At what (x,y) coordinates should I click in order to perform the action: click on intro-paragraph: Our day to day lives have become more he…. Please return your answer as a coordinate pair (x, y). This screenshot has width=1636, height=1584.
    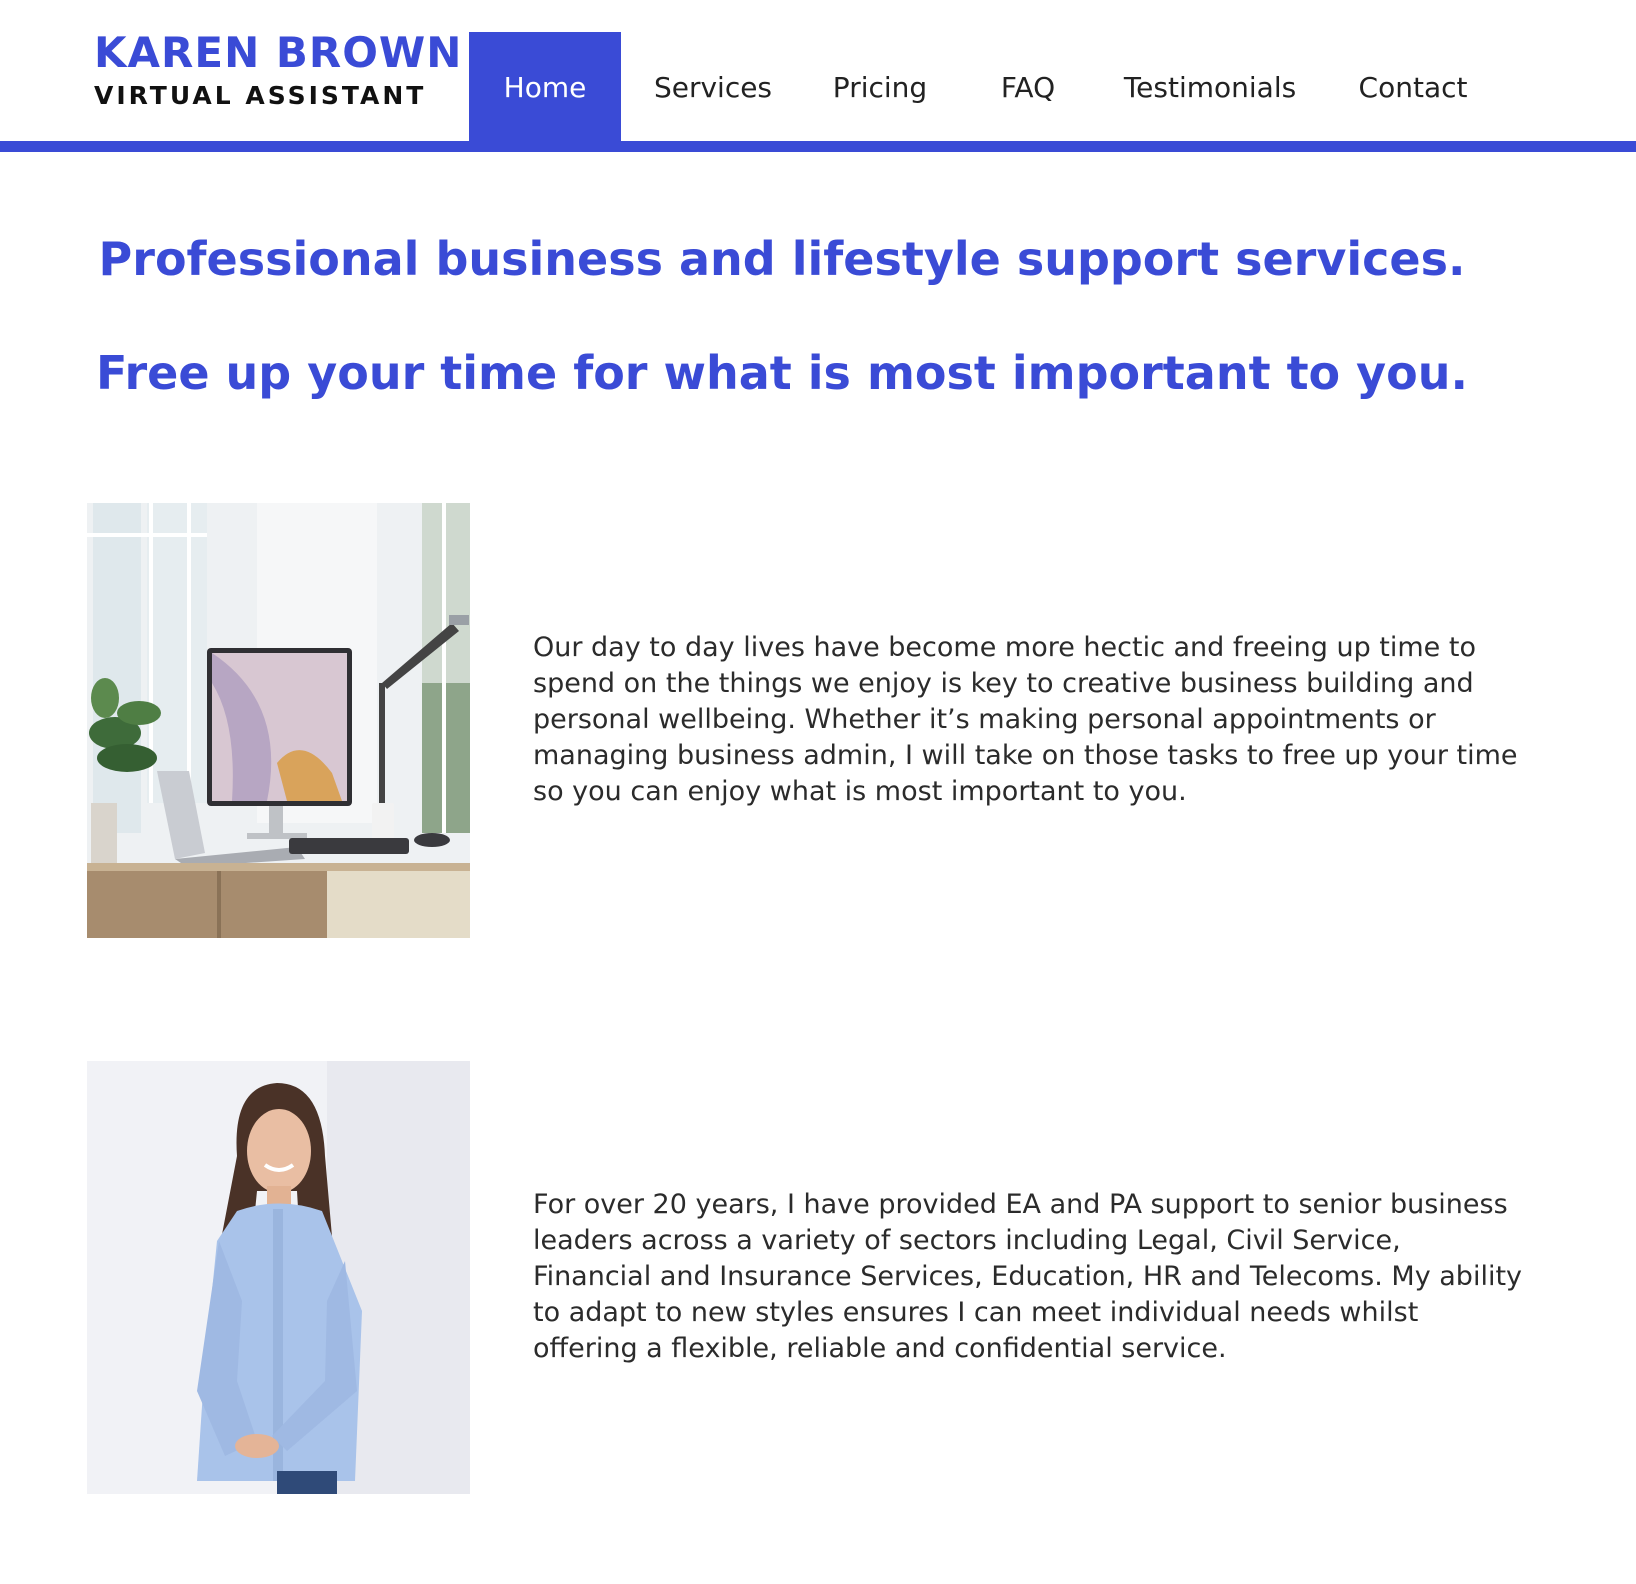
    Looking at the image, I should click on (1025, 719).